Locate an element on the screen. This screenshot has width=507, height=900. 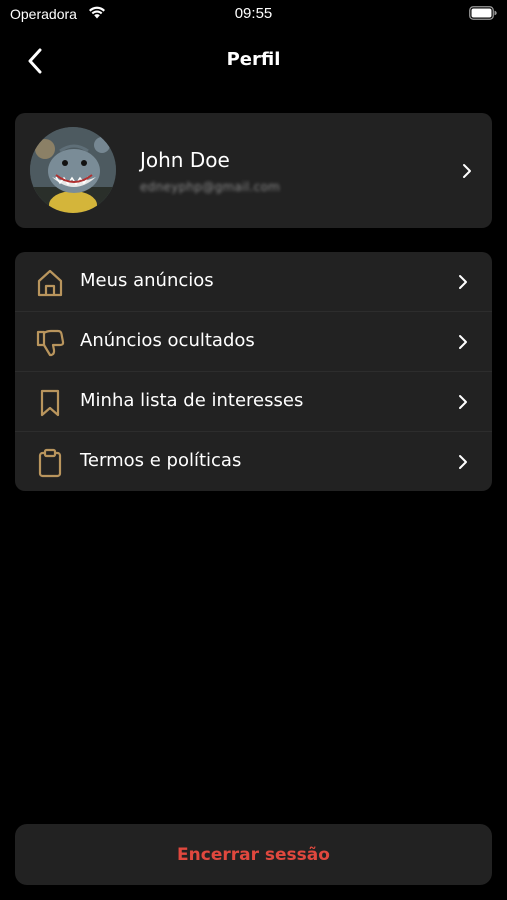
bookmark-icon is located at coordinates (50, 403).